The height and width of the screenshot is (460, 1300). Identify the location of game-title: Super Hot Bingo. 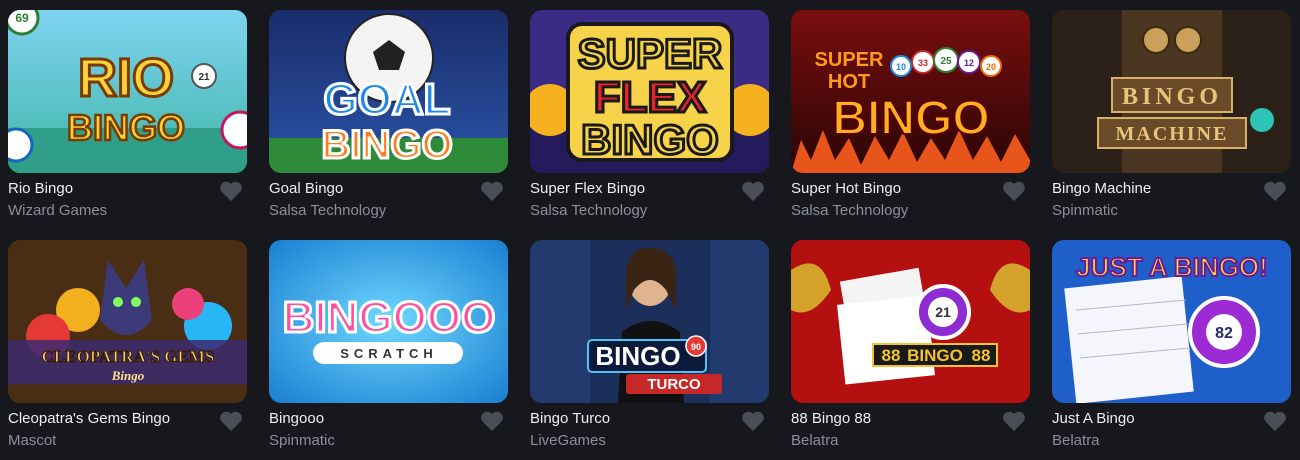
(910, 189).